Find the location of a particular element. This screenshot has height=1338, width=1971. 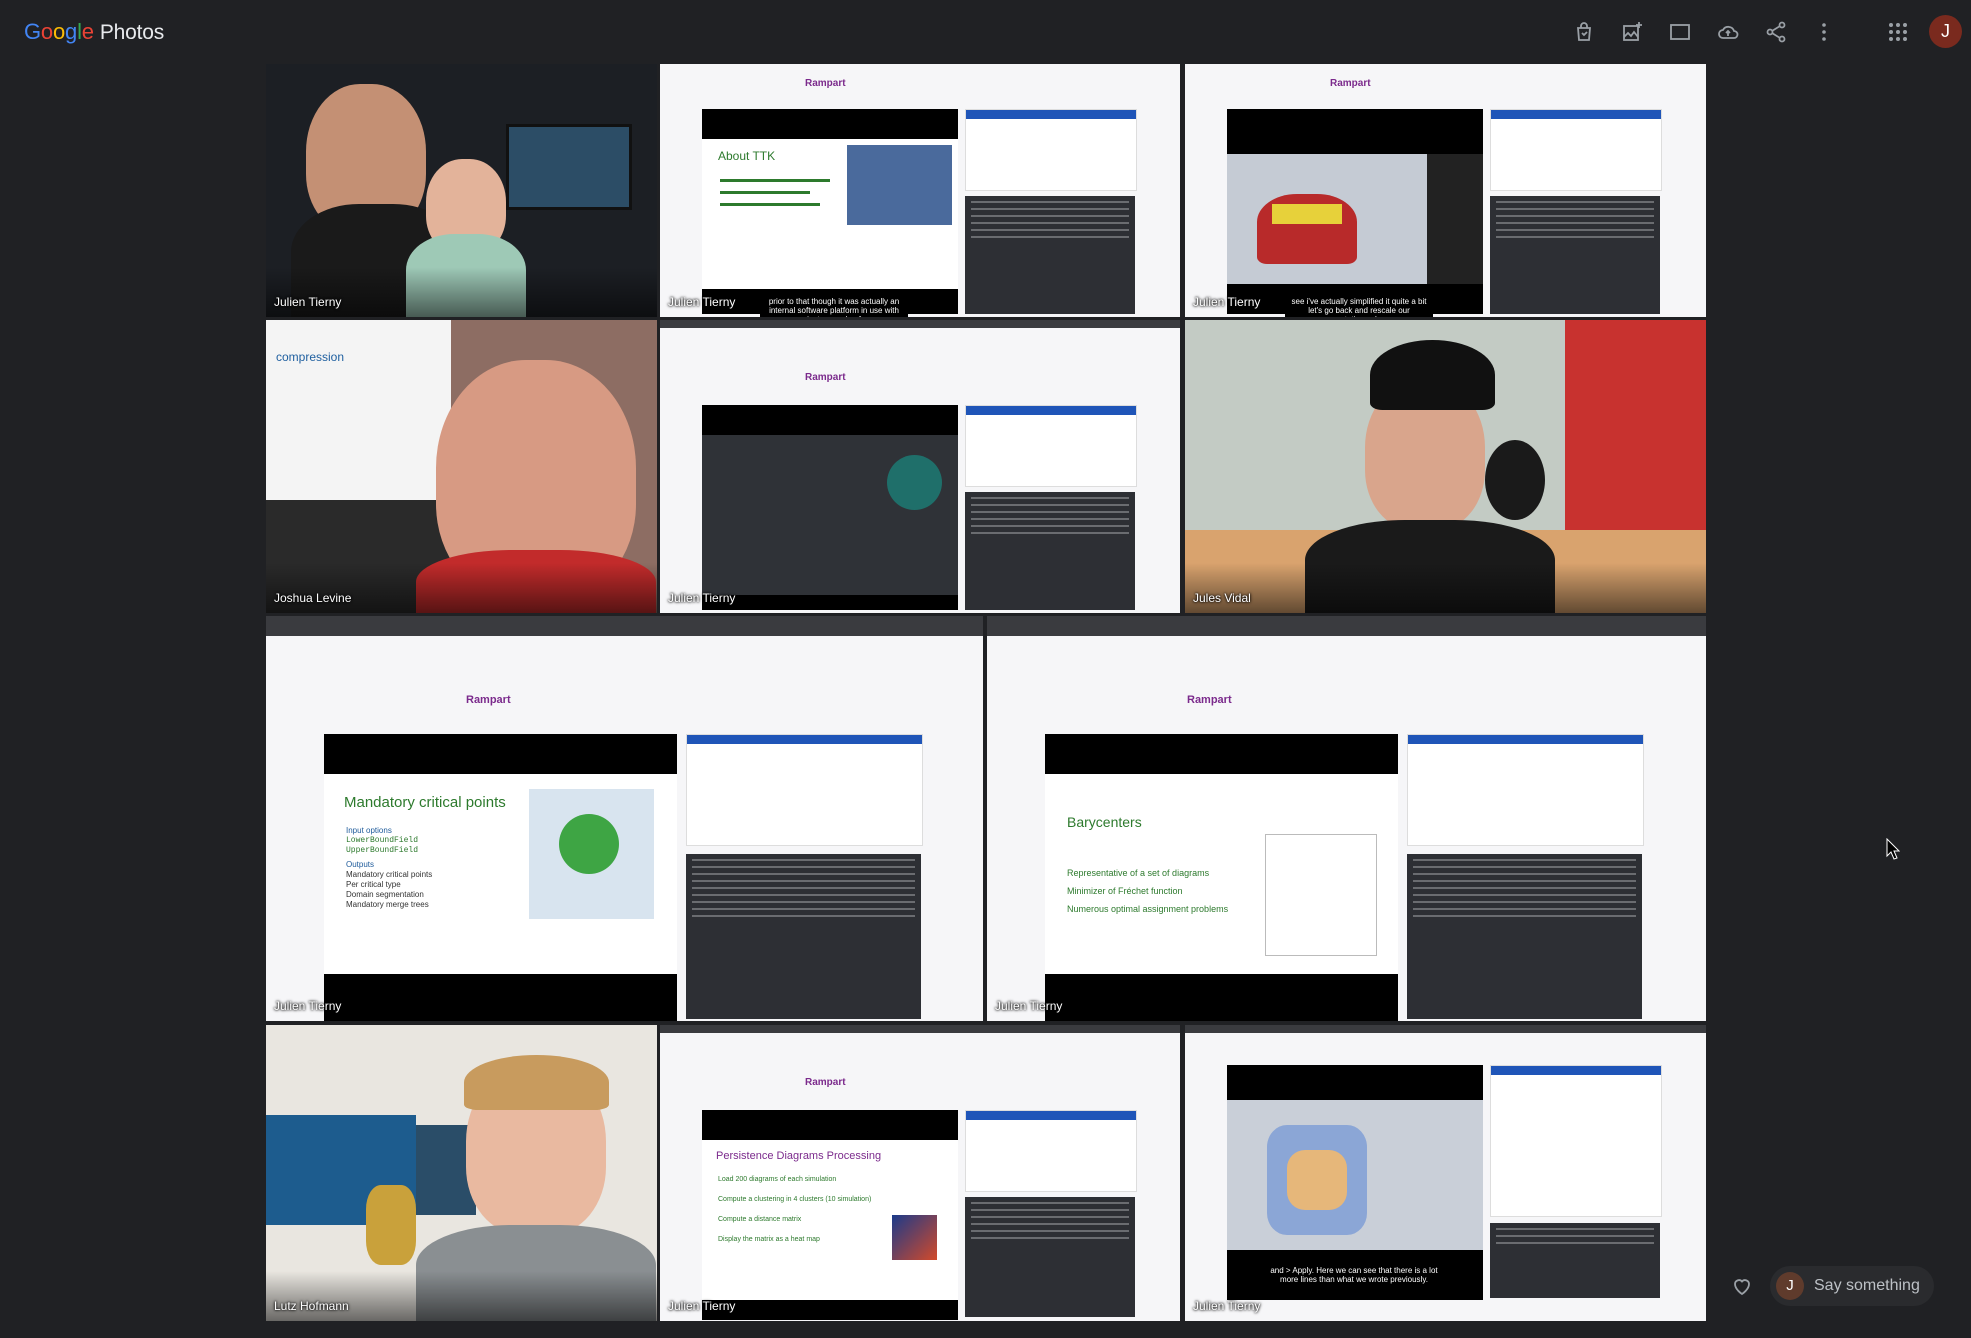

photo-caption: Lutz Hofmann is located at coordinates (311, 1306).